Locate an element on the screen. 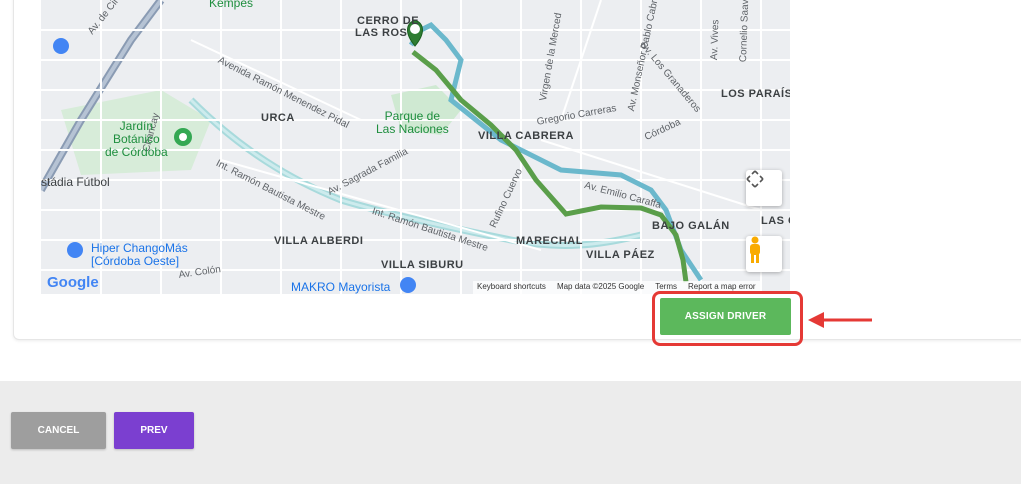 The height and width of the screenshot is (484, 1021). map-data-text: Map data ©2025 Google is located at coordinates (600, 286).